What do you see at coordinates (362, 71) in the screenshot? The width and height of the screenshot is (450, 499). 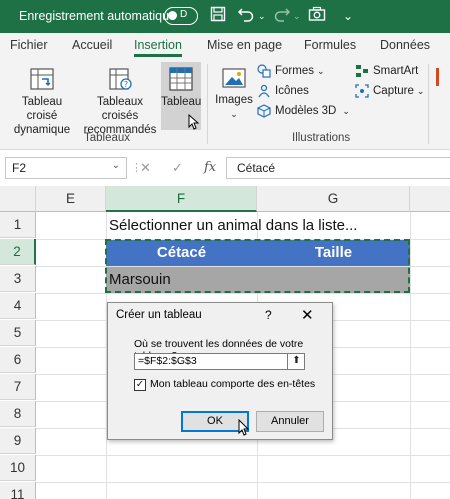 I see `smartart-icon` at bounding box center [362, 71].